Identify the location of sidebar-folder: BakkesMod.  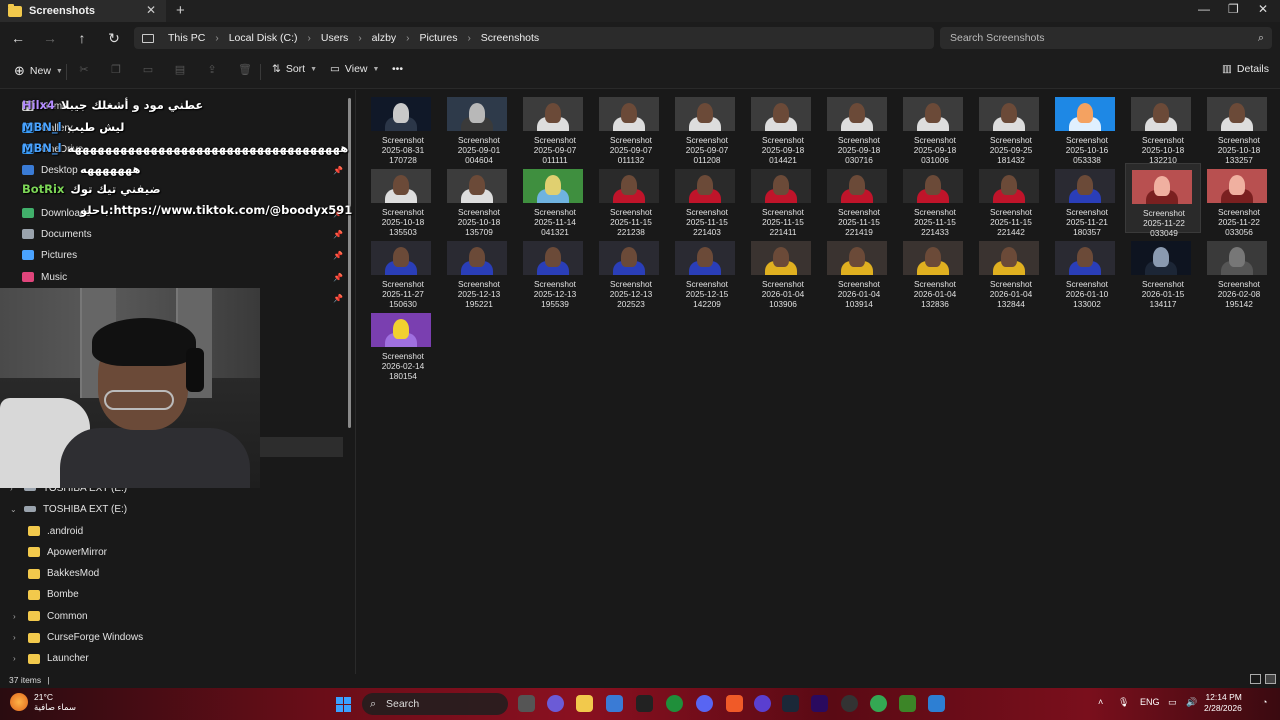
(172, 574).